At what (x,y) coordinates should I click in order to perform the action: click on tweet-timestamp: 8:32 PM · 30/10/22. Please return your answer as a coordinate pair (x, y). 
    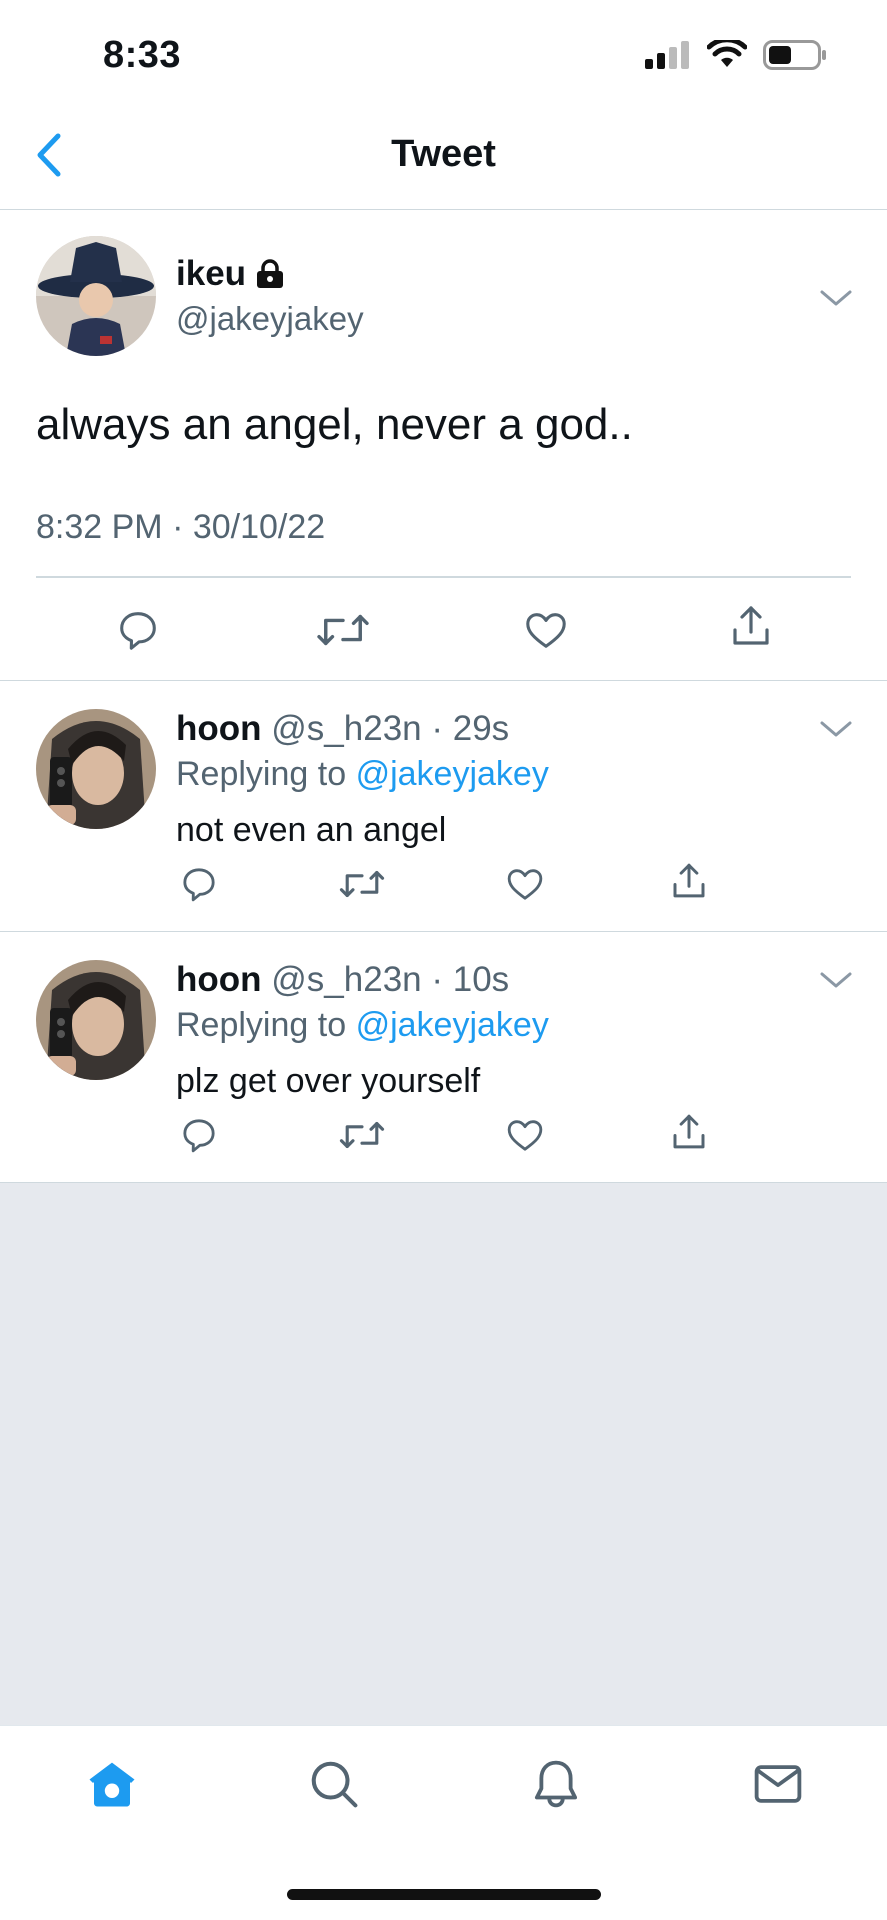
    Looking at the image, I should click on (181, 527).